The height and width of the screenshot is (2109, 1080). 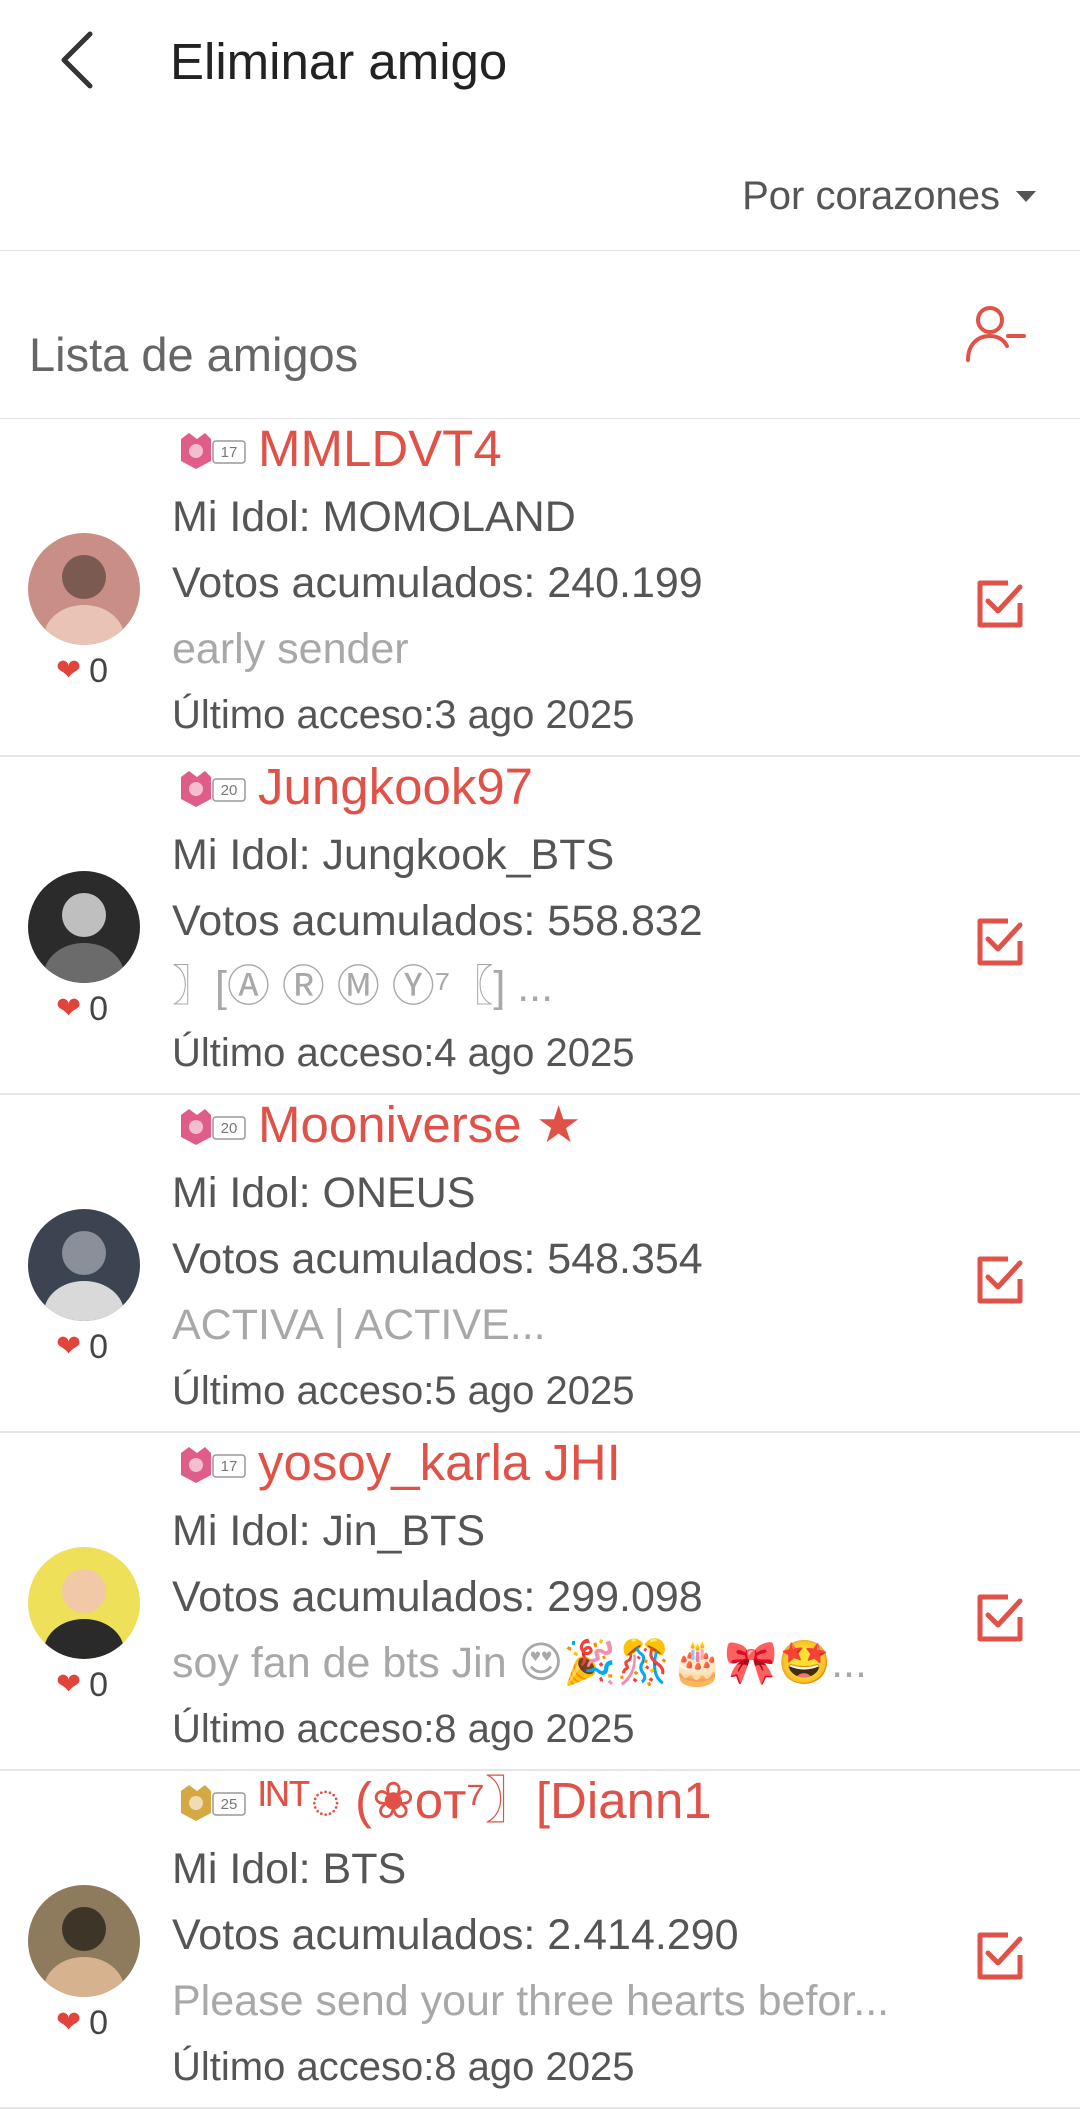 What do you see at coordinates (395, 787) in the screenshot?
I see `friend-name: Jungkook97` at bounding box center [395, 787].